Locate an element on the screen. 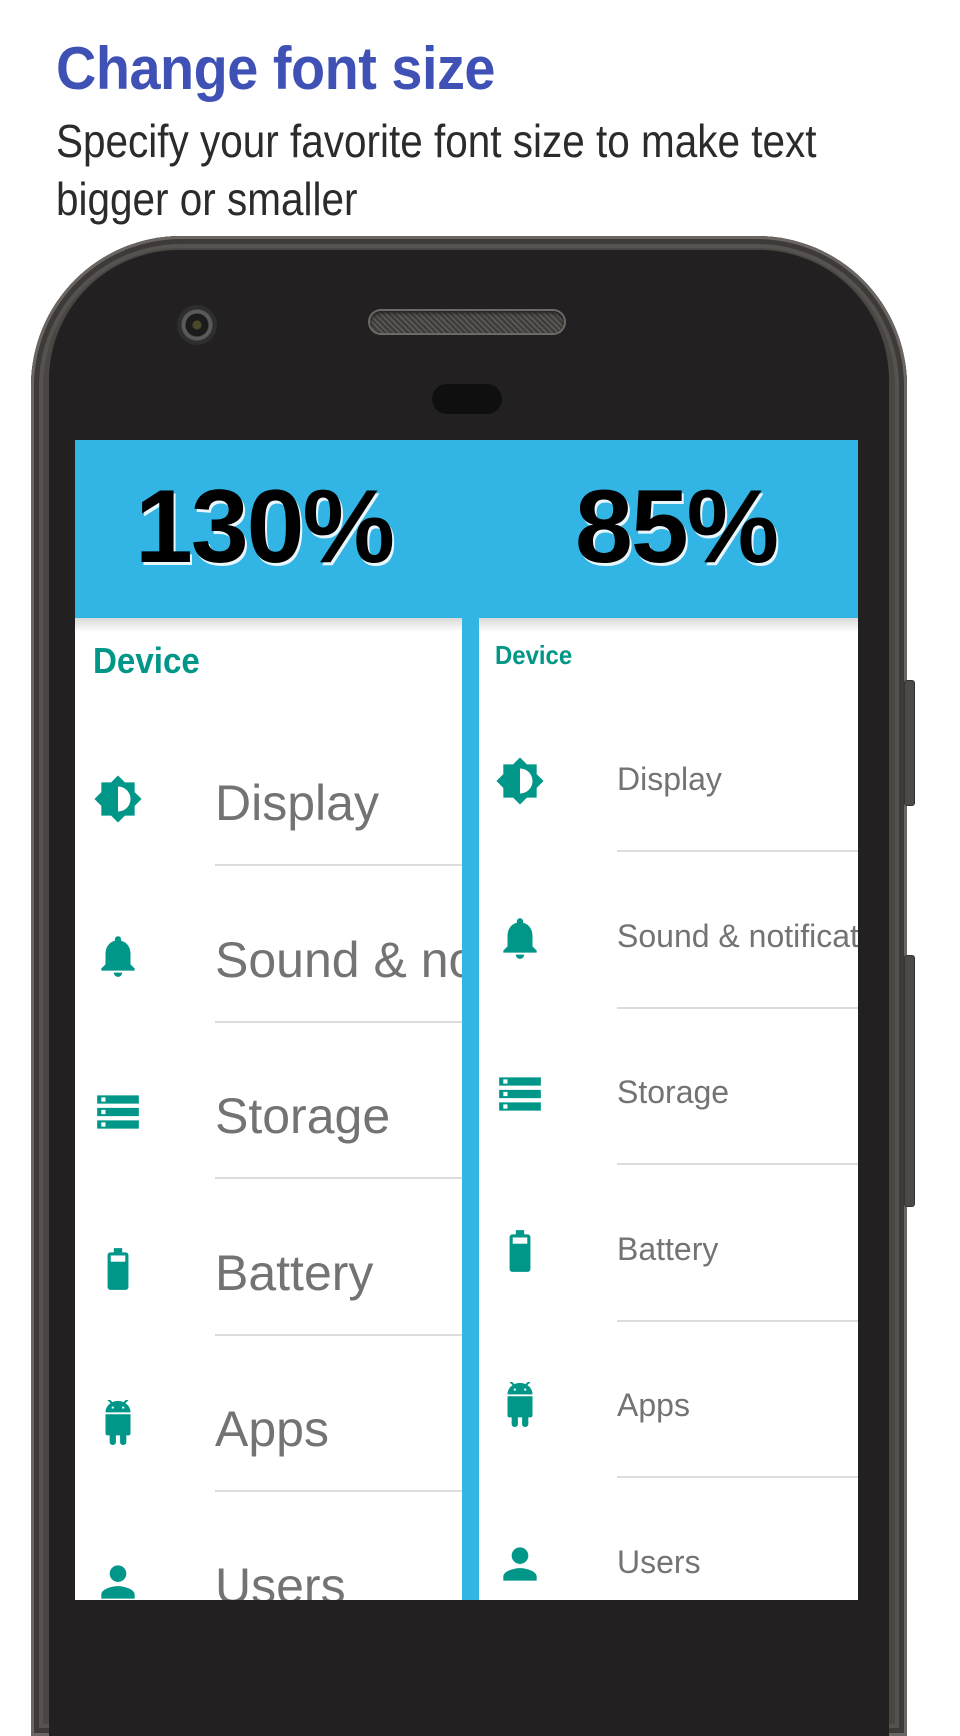 The width and height of the screenshot is (960, 1736). volume-button is located at coordinates (909, 1081).